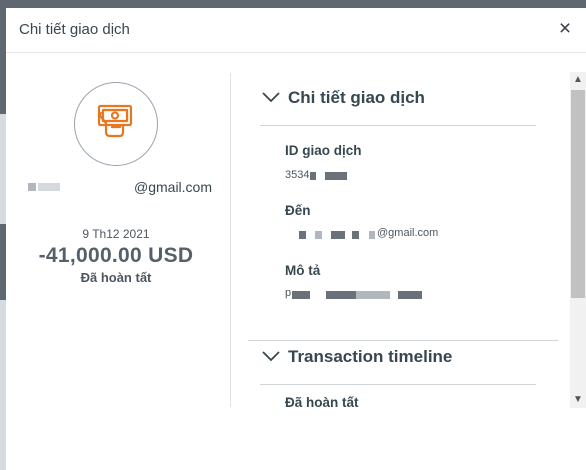 The image size is (586, 470). I want to click on avatar, so click(116, 124).